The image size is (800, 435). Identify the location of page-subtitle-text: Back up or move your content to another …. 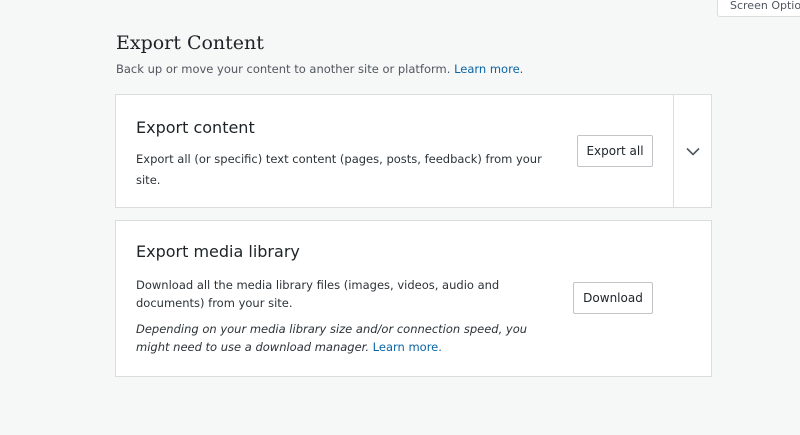
(283, 69).